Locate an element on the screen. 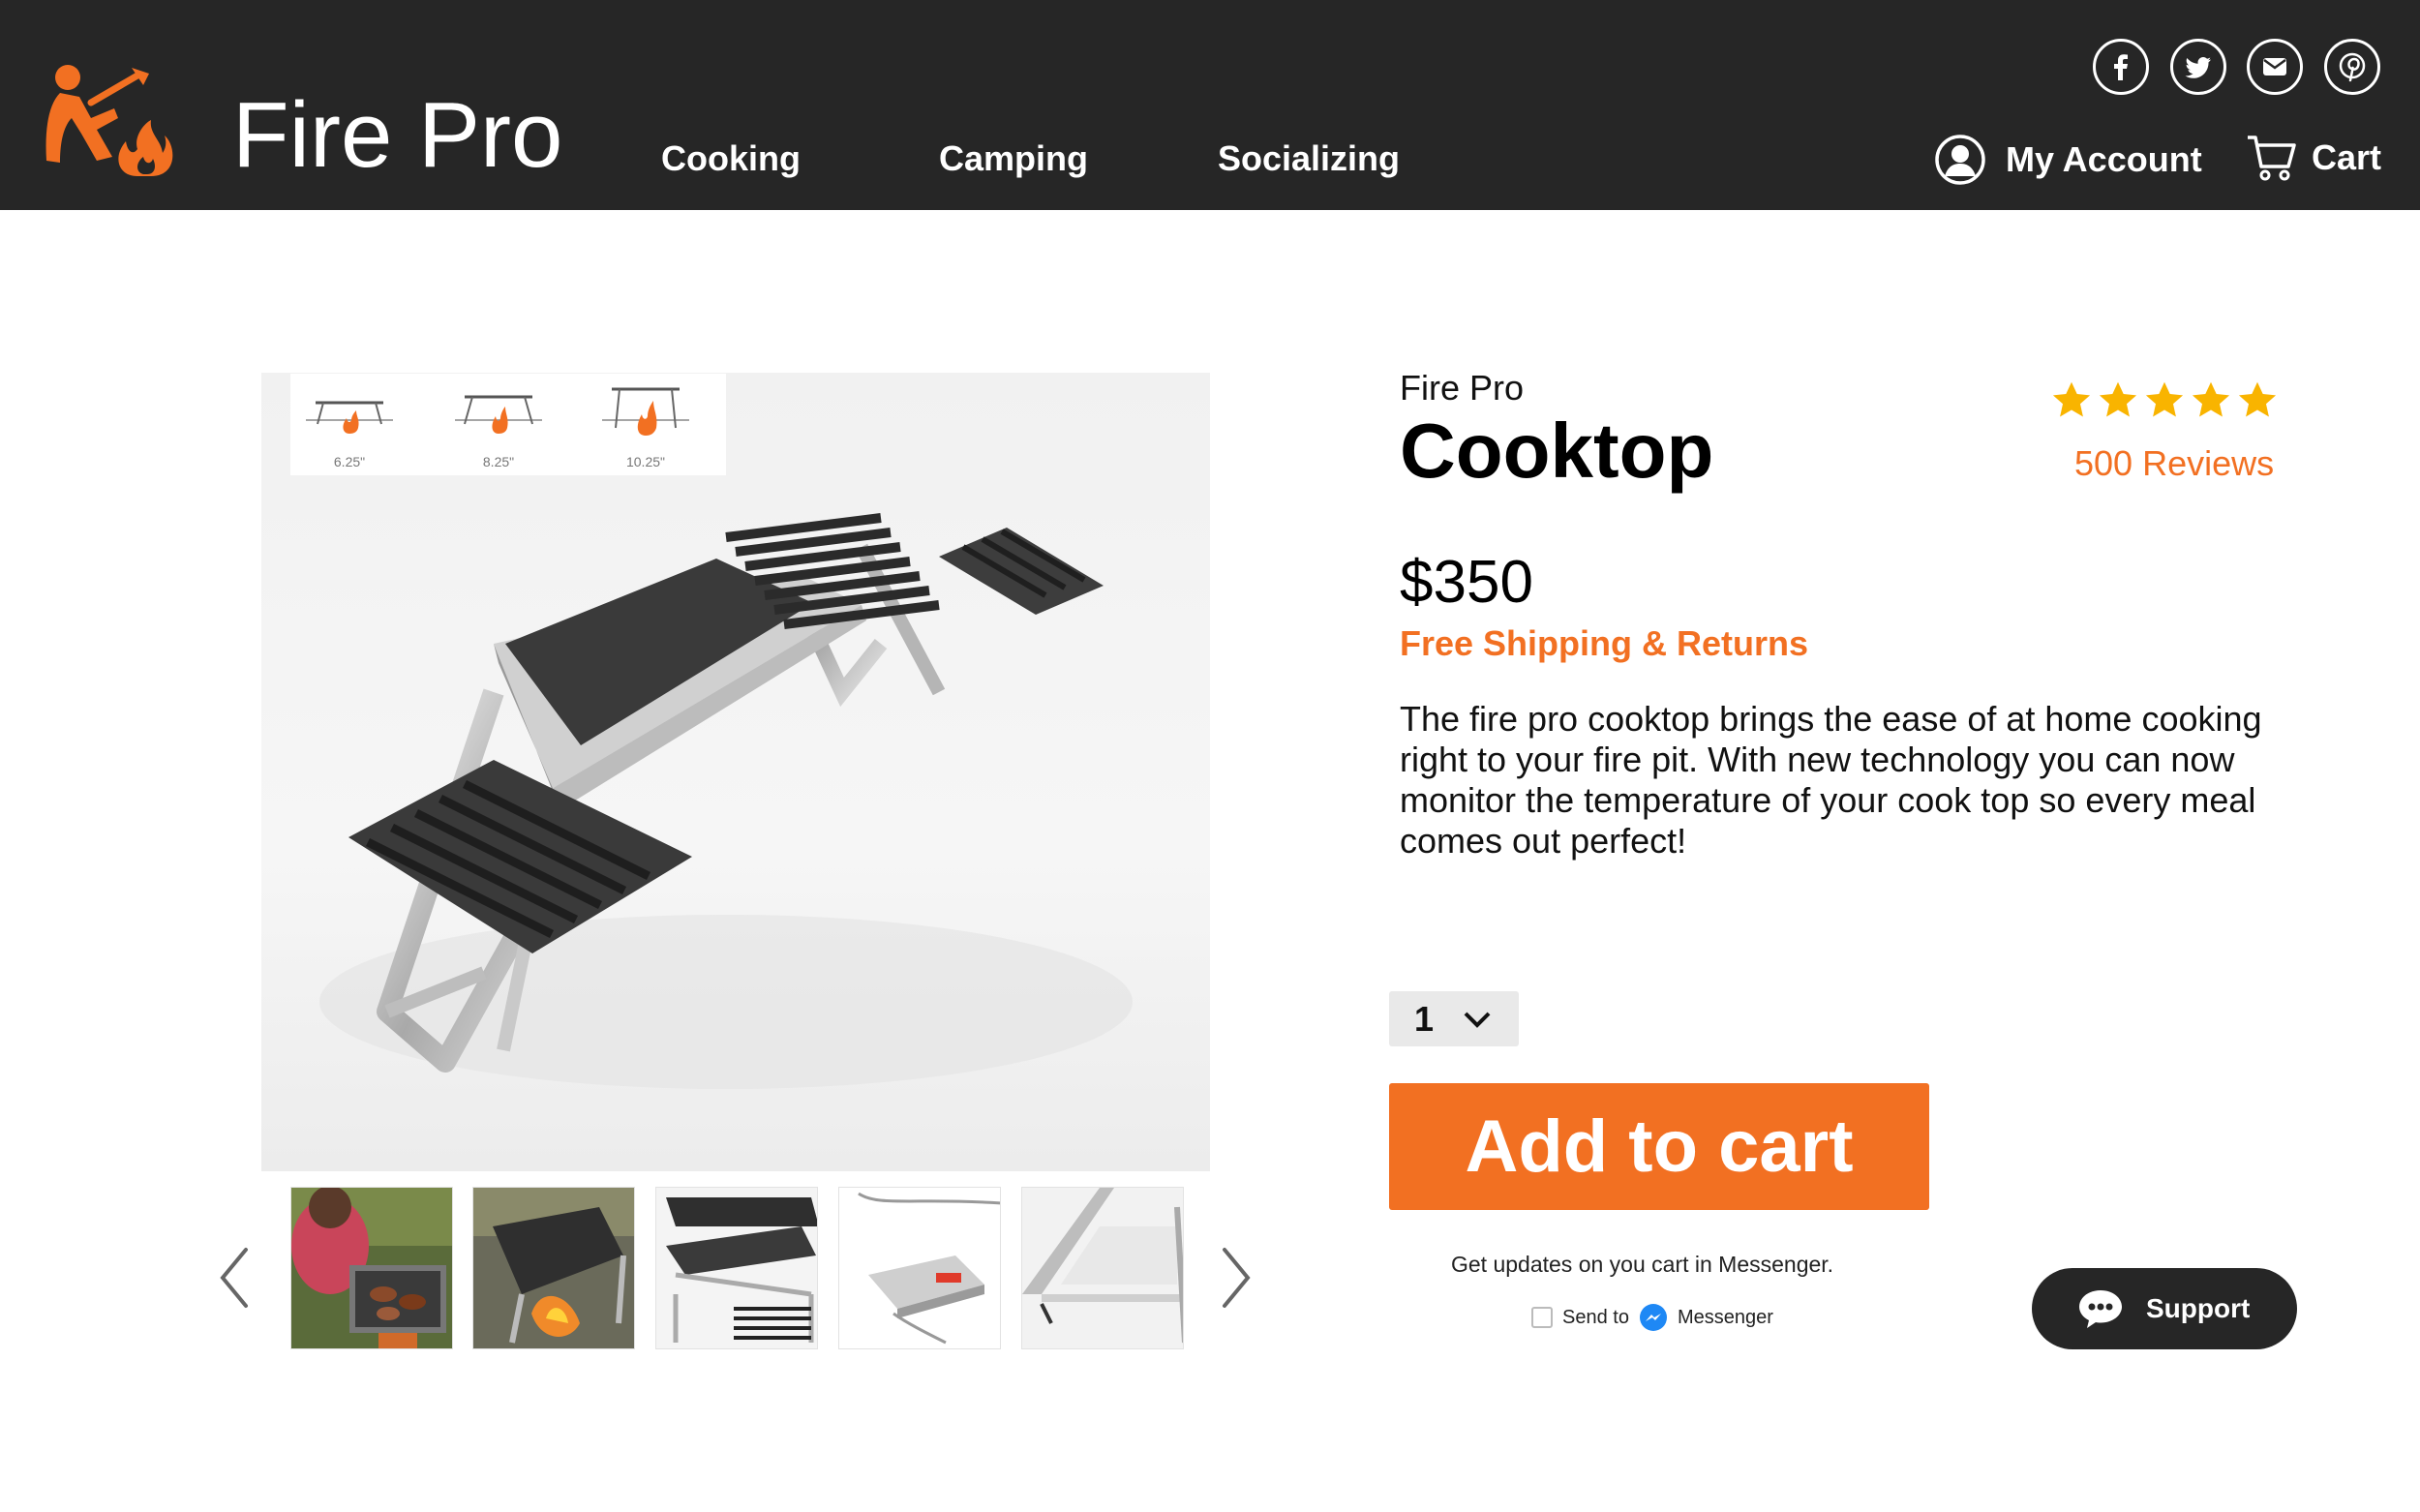 Image resolution: width=2420 pixels, height=1512 pixels. cart-icon is located at coordinates (2272, 158).